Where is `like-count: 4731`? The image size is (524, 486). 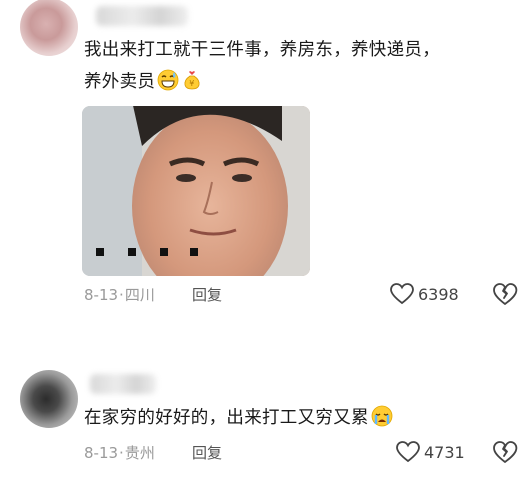
like-count: 4731 is located at coordinates (444, 452).